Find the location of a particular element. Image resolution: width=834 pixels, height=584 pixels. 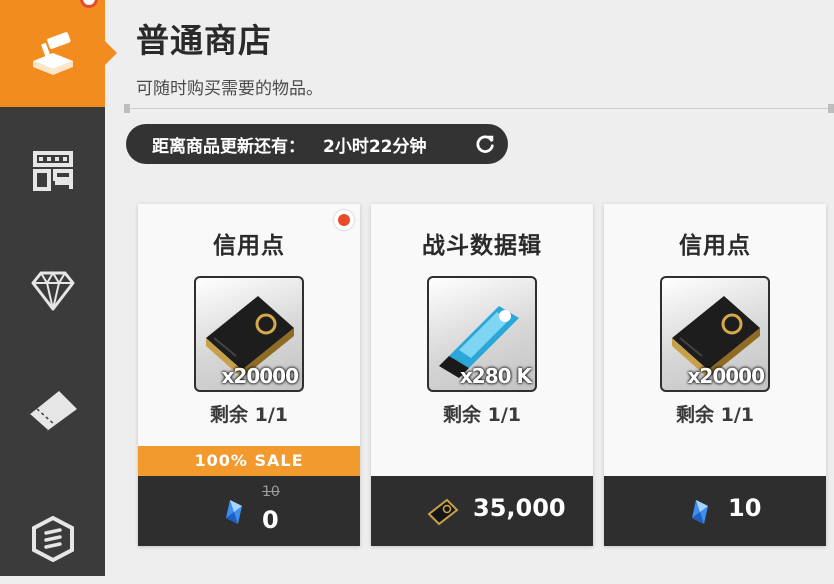

sidebar-item-grid-shop is located at coordinates (52, 171).